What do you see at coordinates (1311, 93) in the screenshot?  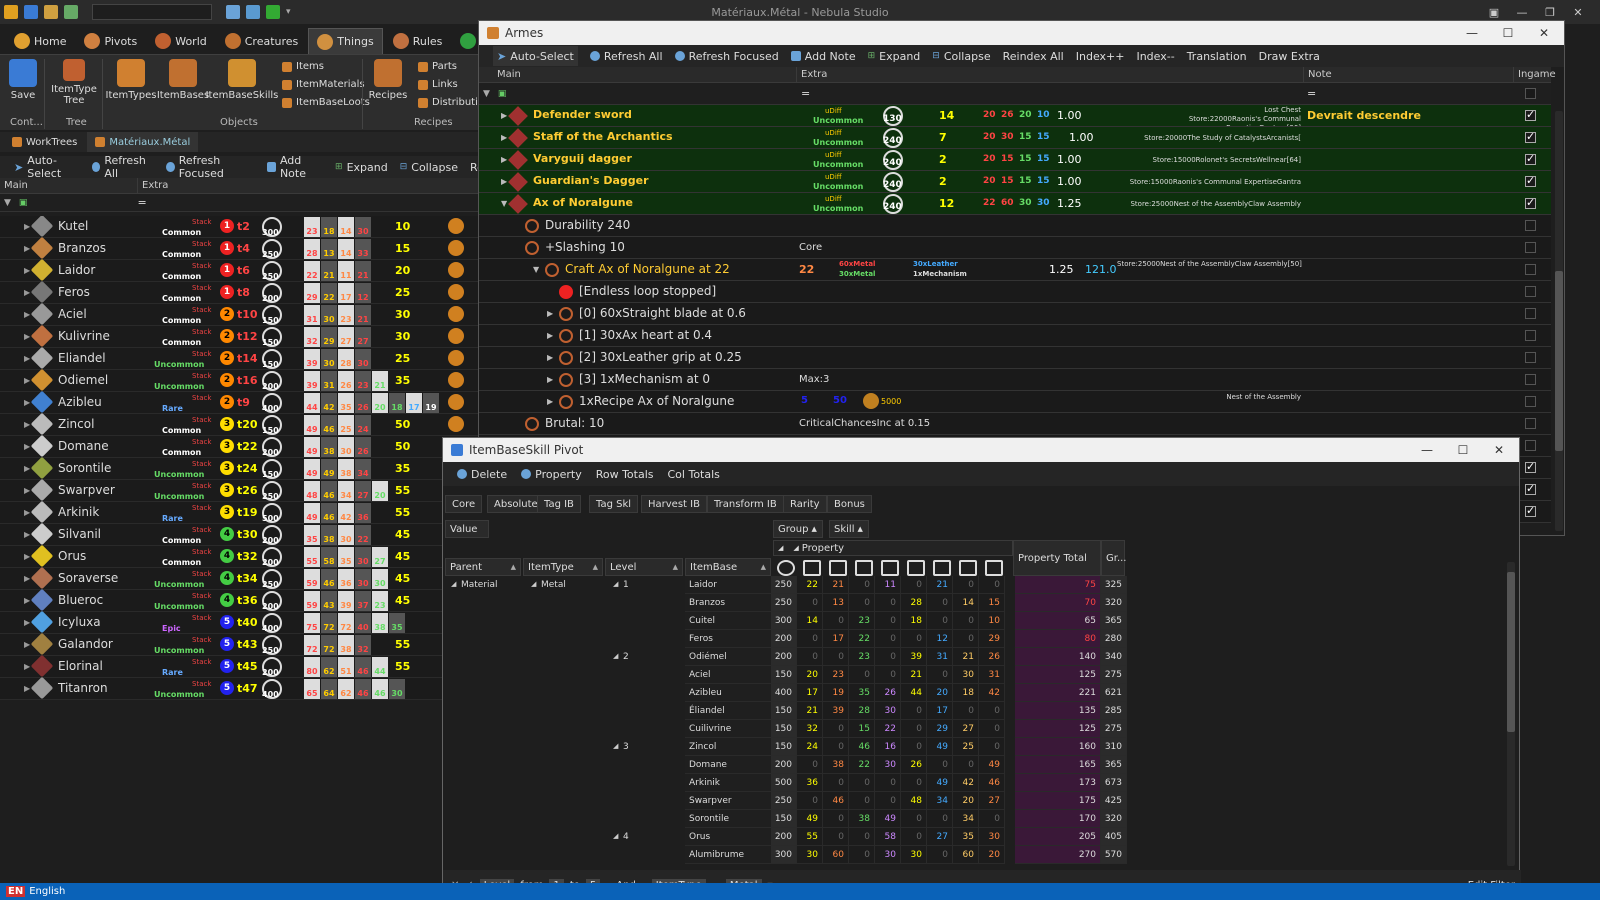 I see `note-filter: =` at bounding box center [1311, 93].